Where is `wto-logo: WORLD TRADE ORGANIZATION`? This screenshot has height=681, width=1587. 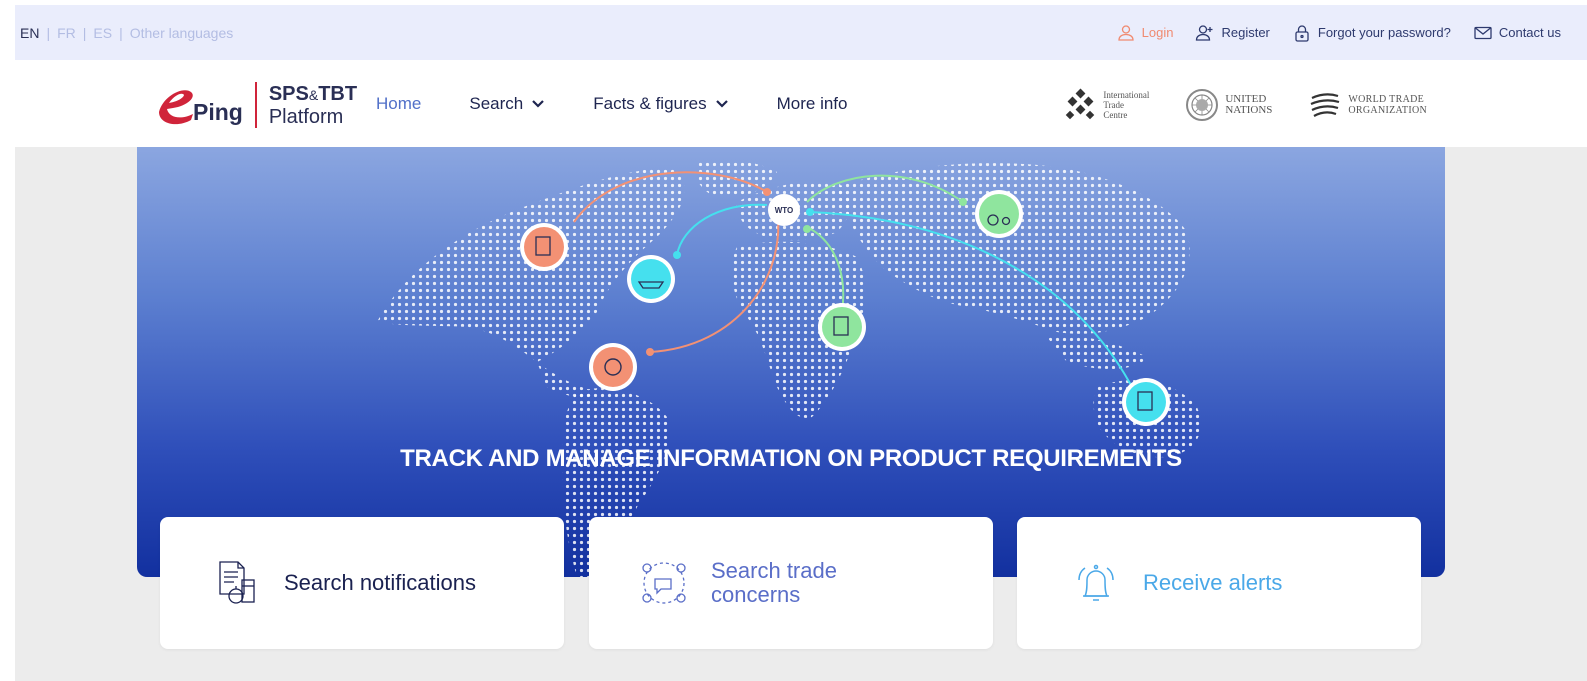 wto-logo: WORLD TRADE ORGANIZATION is located at coordinates (1367, 105).